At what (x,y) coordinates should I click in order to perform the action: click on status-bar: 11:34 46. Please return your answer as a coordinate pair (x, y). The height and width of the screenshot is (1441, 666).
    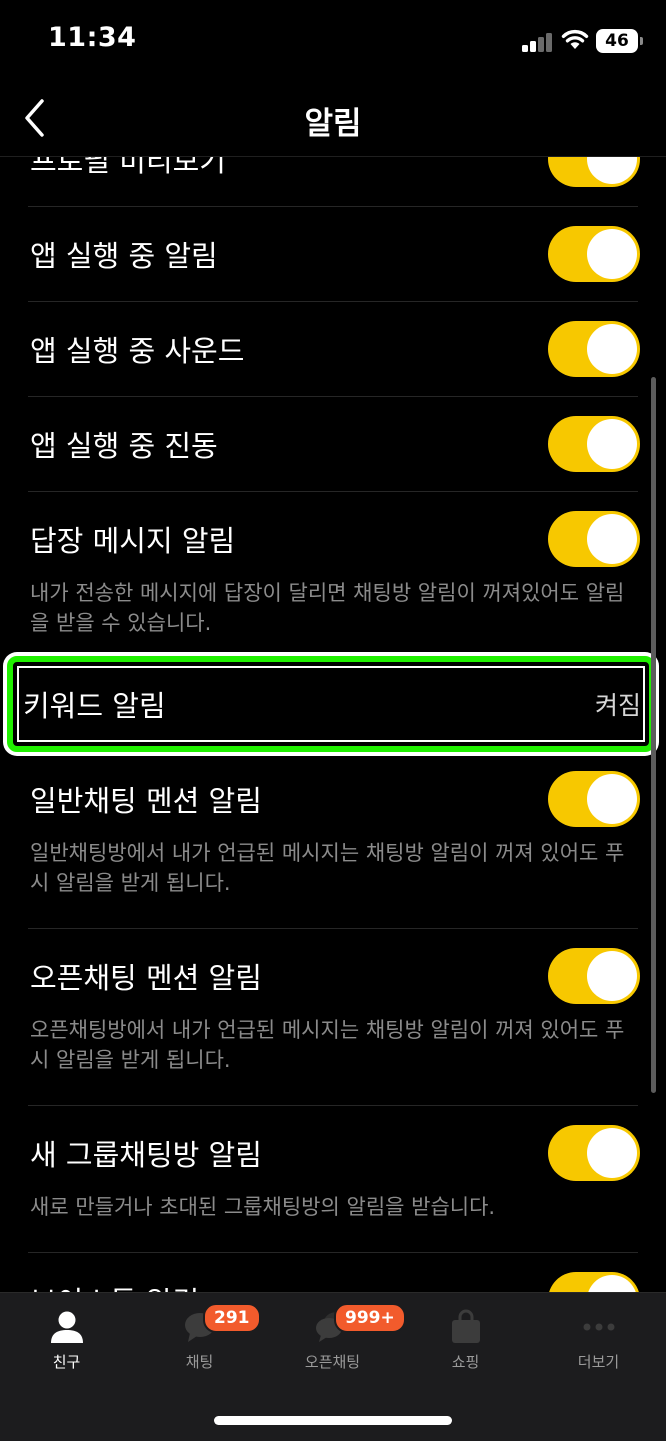
    Looking at the image, I should click on (333, 40).